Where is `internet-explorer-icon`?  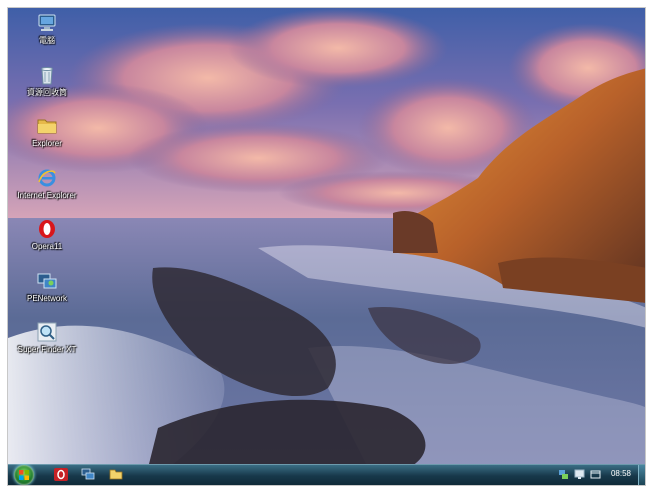
internet-explorer-icon is located at coordinates (47, 178).